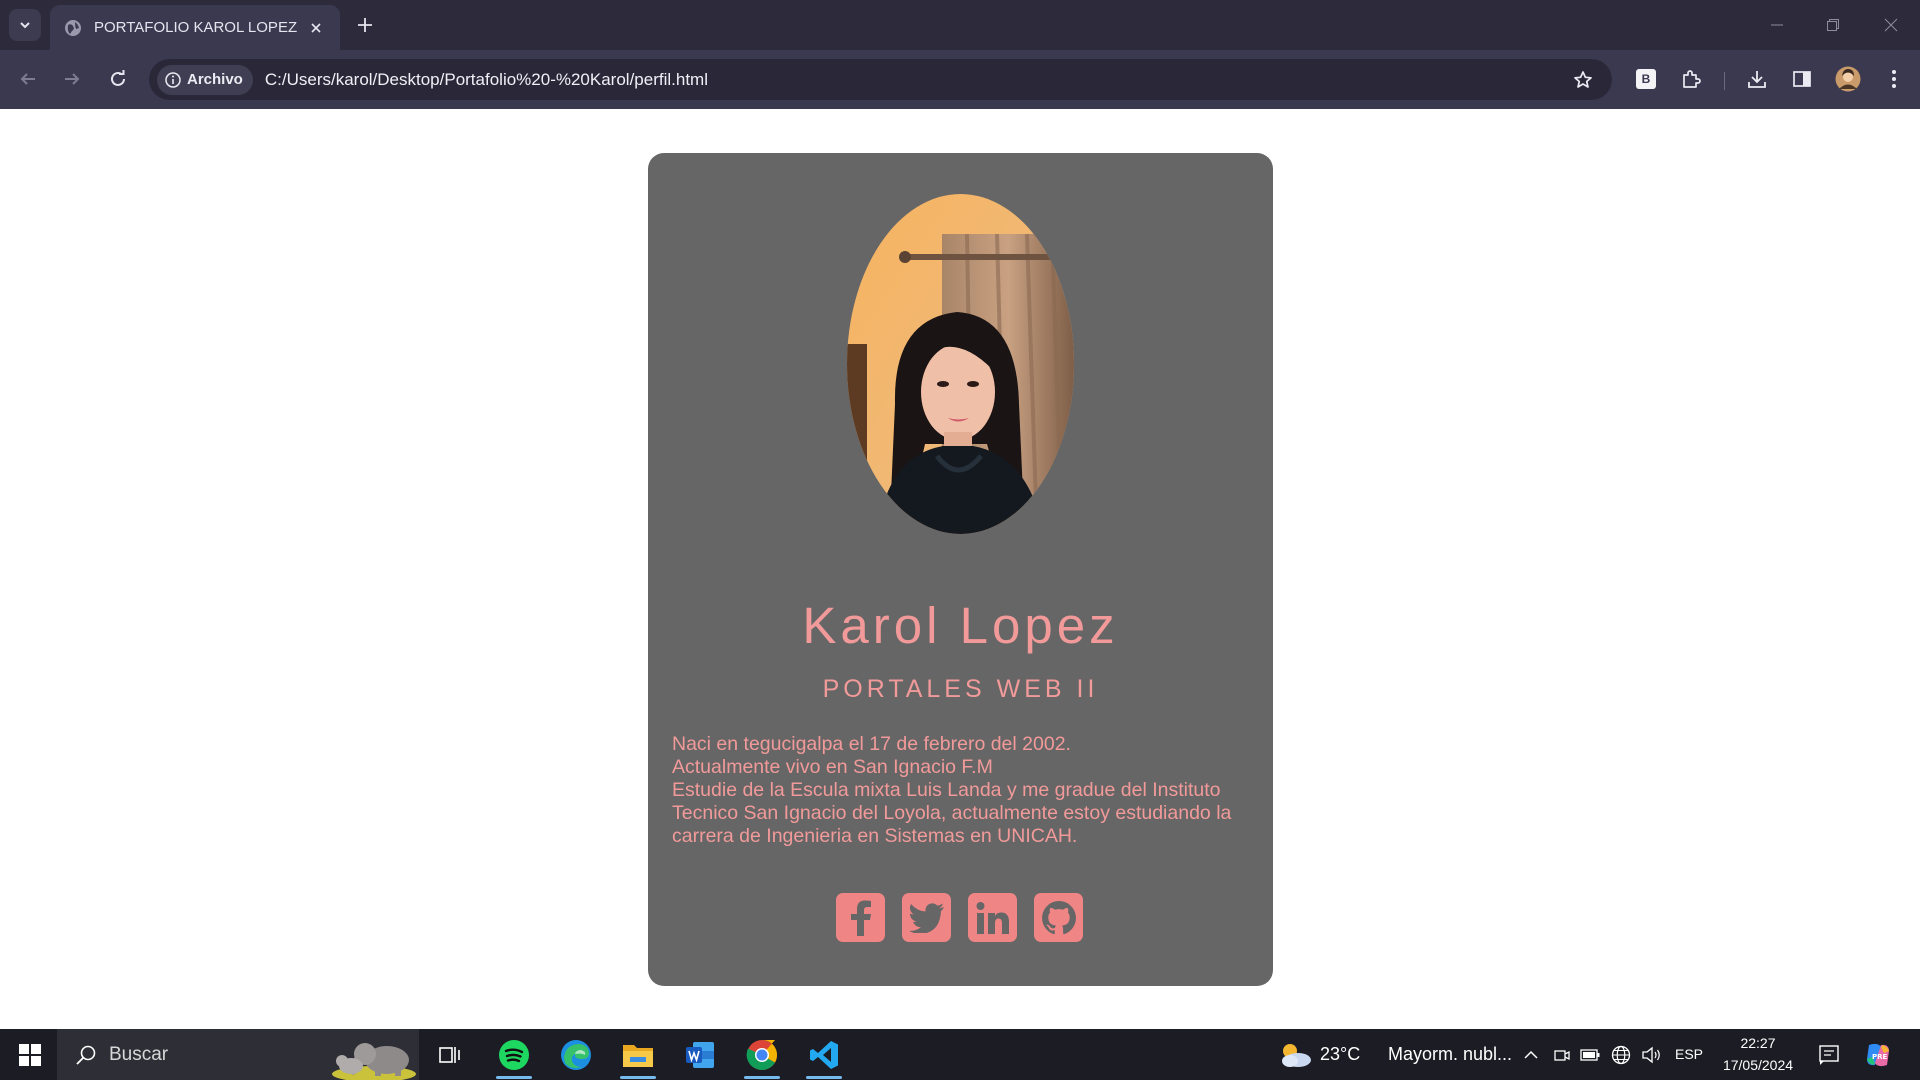 The width and height of the screenshot is (1920, 1080). I want to click on language-indicator: ESP, so click(1689, 1054).